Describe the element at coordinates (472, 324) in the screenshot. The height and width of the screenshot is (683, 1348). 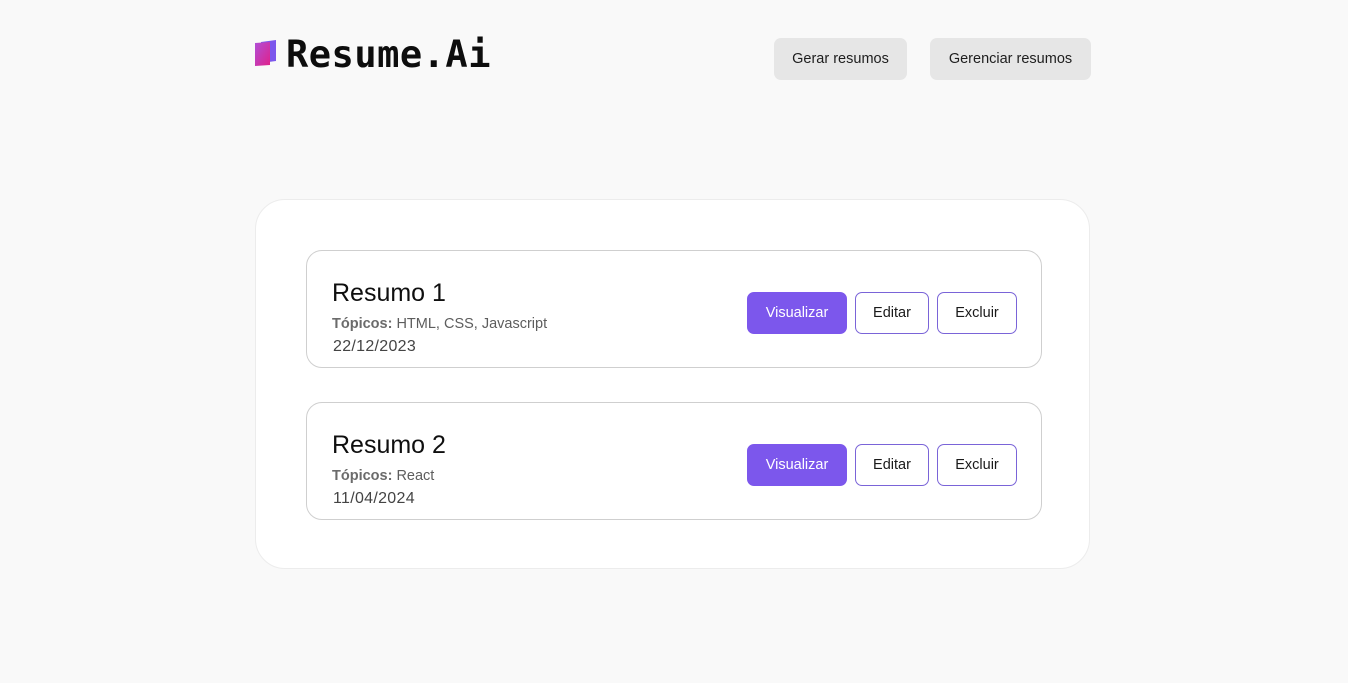
I see `topics-value: HTML, CSS, Javascript` at that location.